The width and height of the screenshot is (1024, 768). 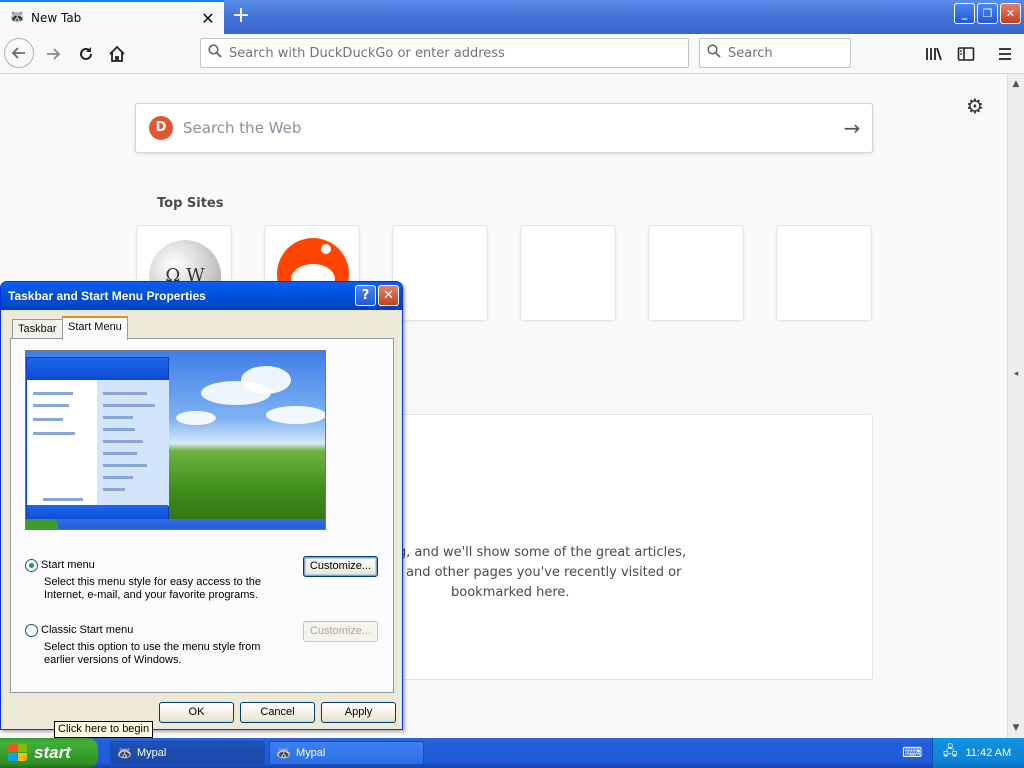 I want to click on apply-button: Apply, so click(x=358, y=712).